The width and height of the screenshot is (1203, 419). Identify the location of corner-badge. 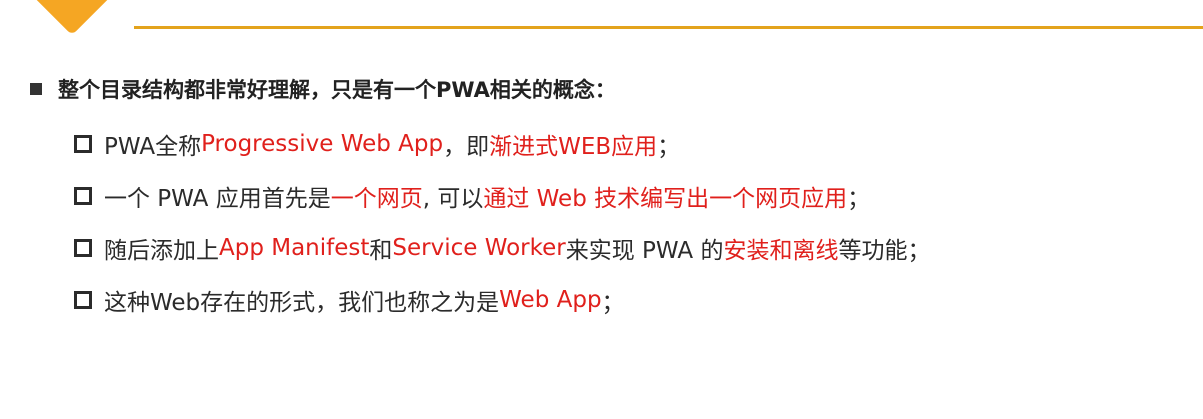
(72, 18).